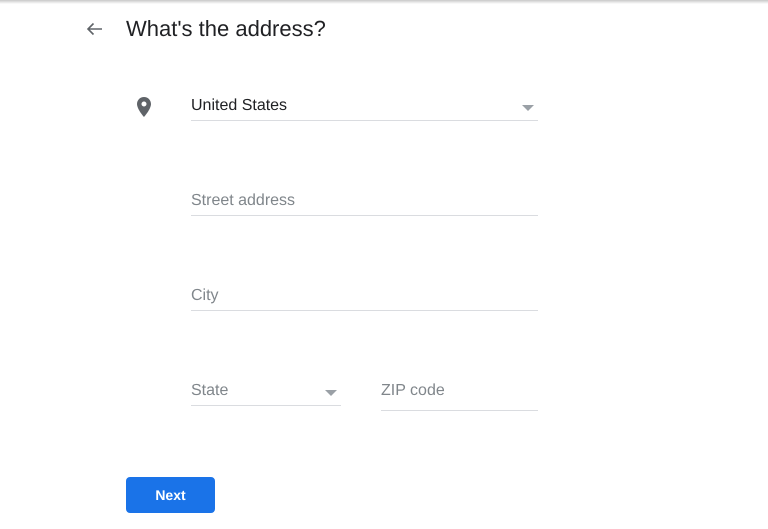  I want to click on text-field: ZIP code, so click(459, 393).